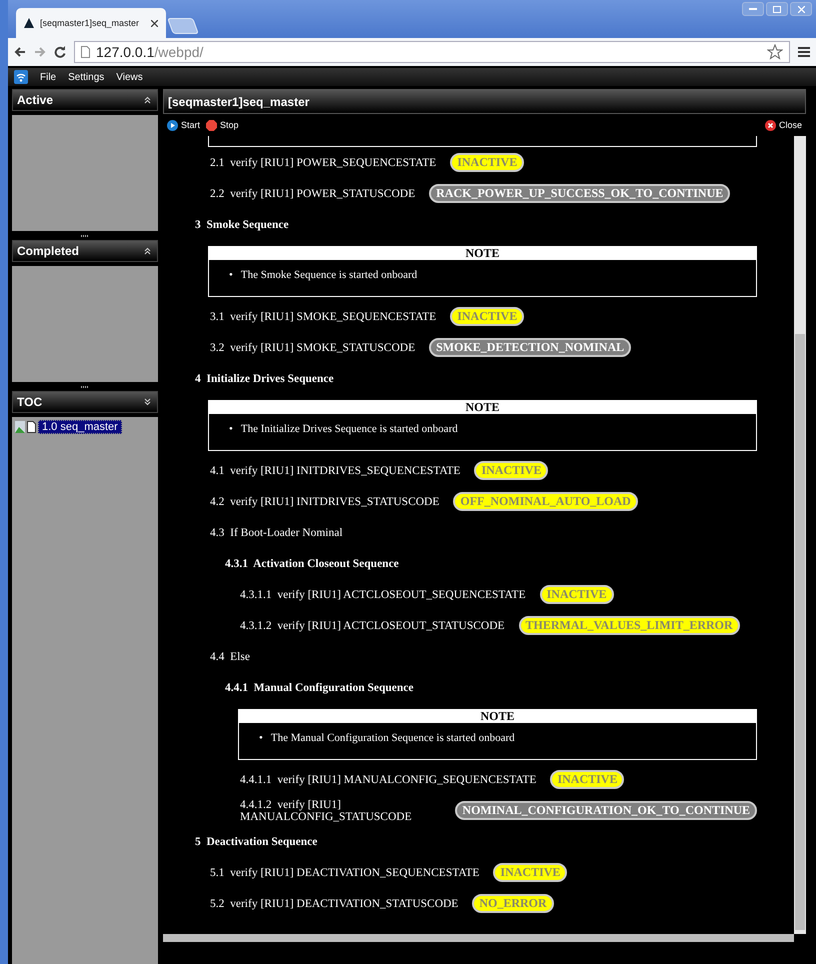 This screenshot has width=816, height=964. Describe the element at coordinates (323, 316) in the screenshot. I see `step-label: 3.1 verify [RIU1] SMOKE_SEQUENCESTATE` at that location.